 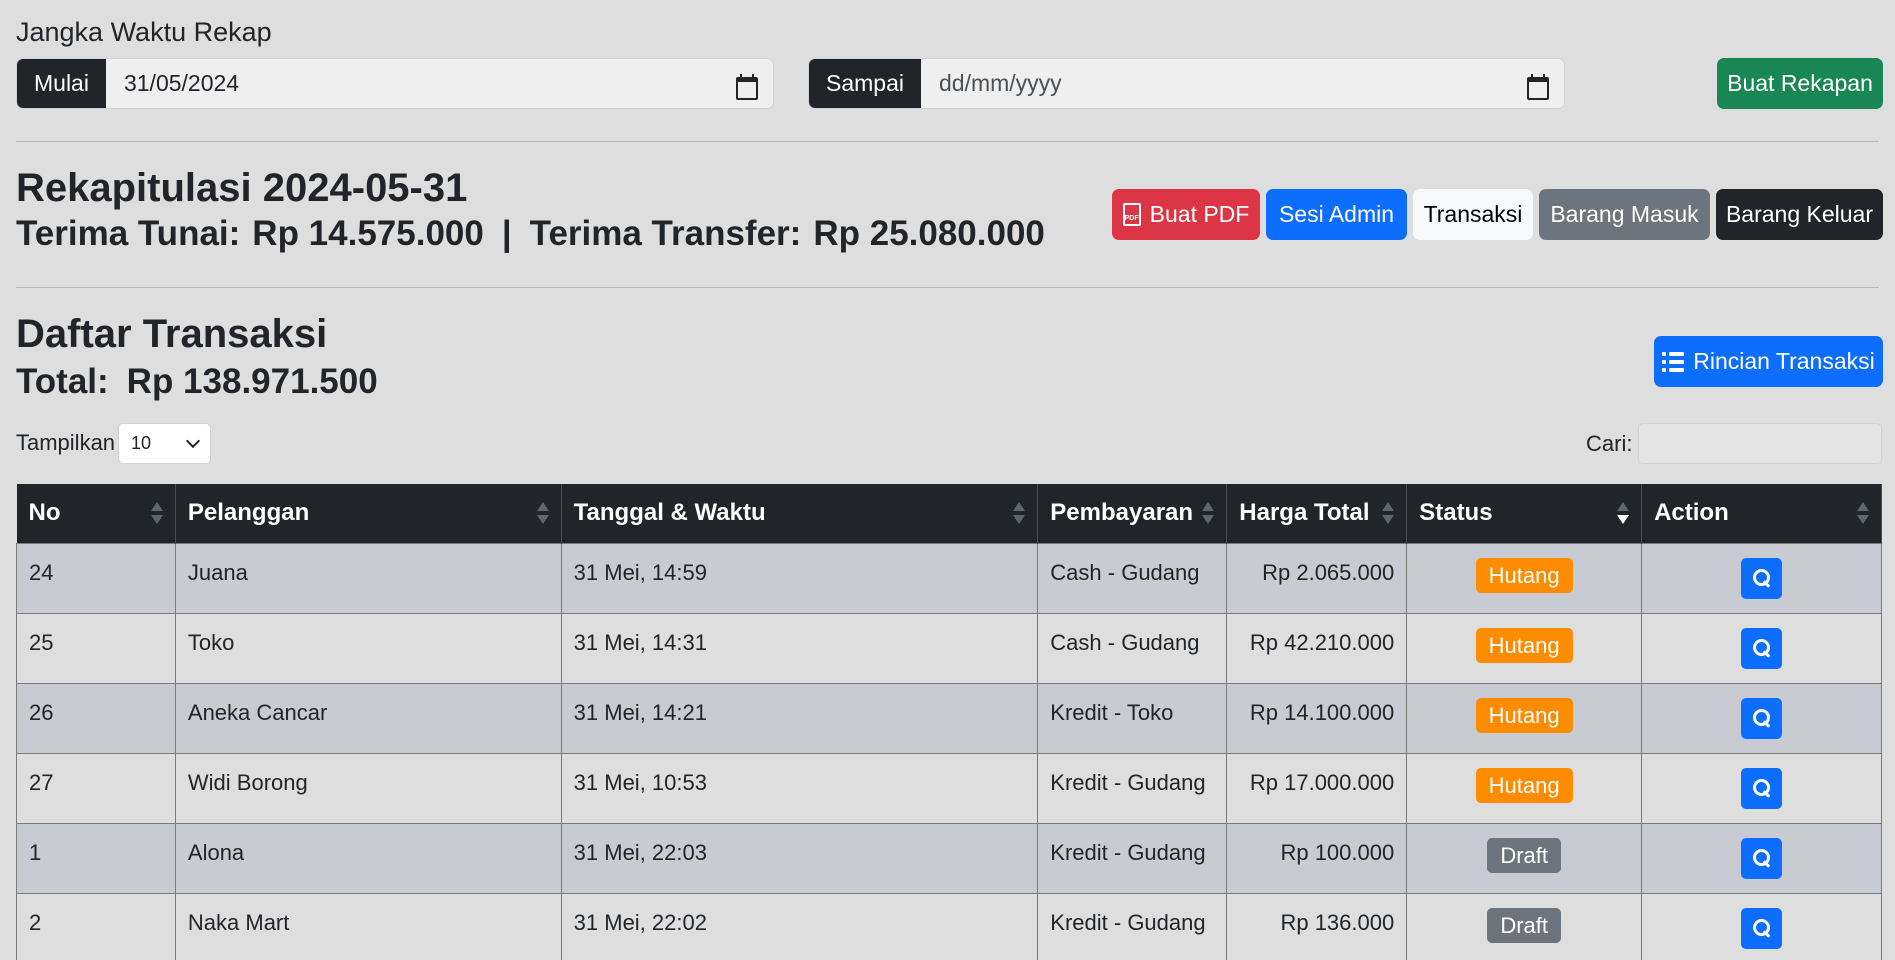 What do you see at coordinates (929, 233) in the screenshot?
I see `transfer-value: Rp 25.080.000` at bounding box center [929, 233].